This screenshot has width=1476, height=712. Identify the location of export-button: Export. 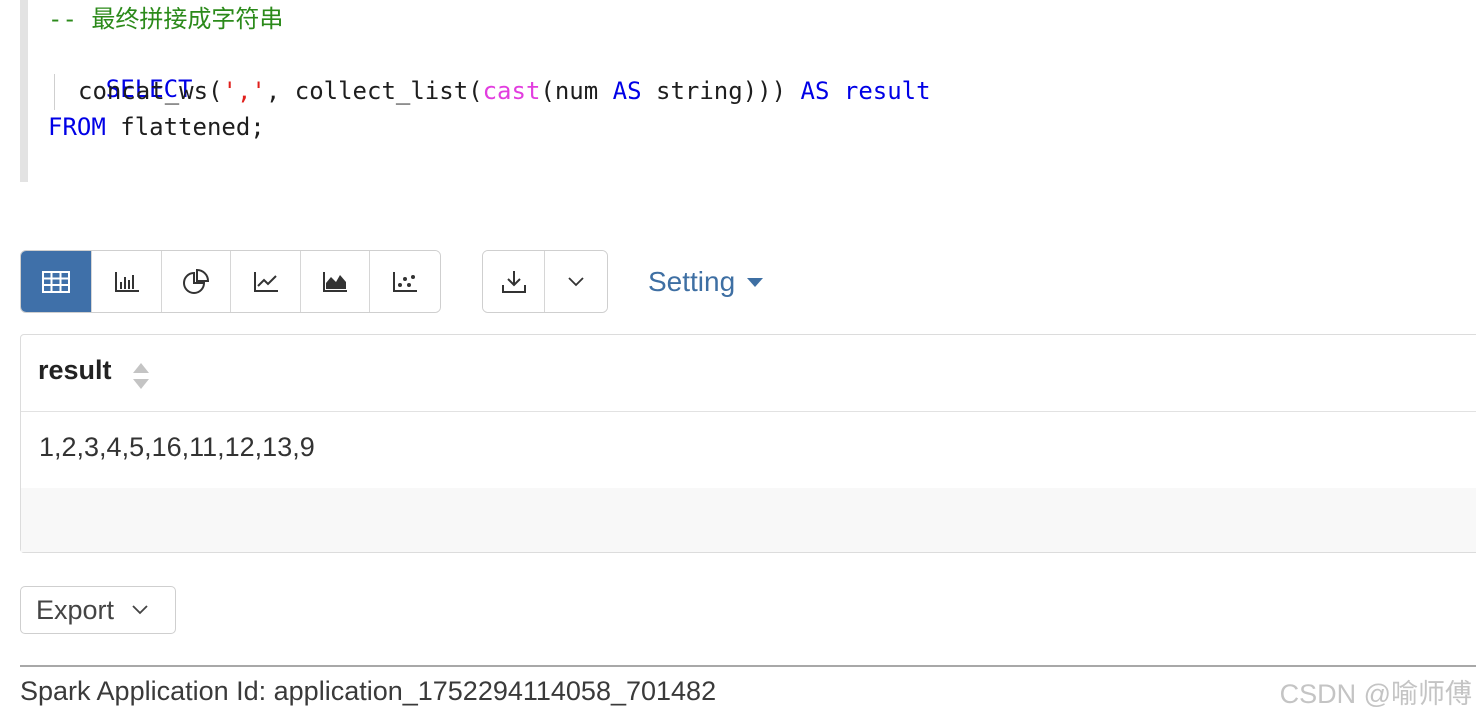
(98, 610).